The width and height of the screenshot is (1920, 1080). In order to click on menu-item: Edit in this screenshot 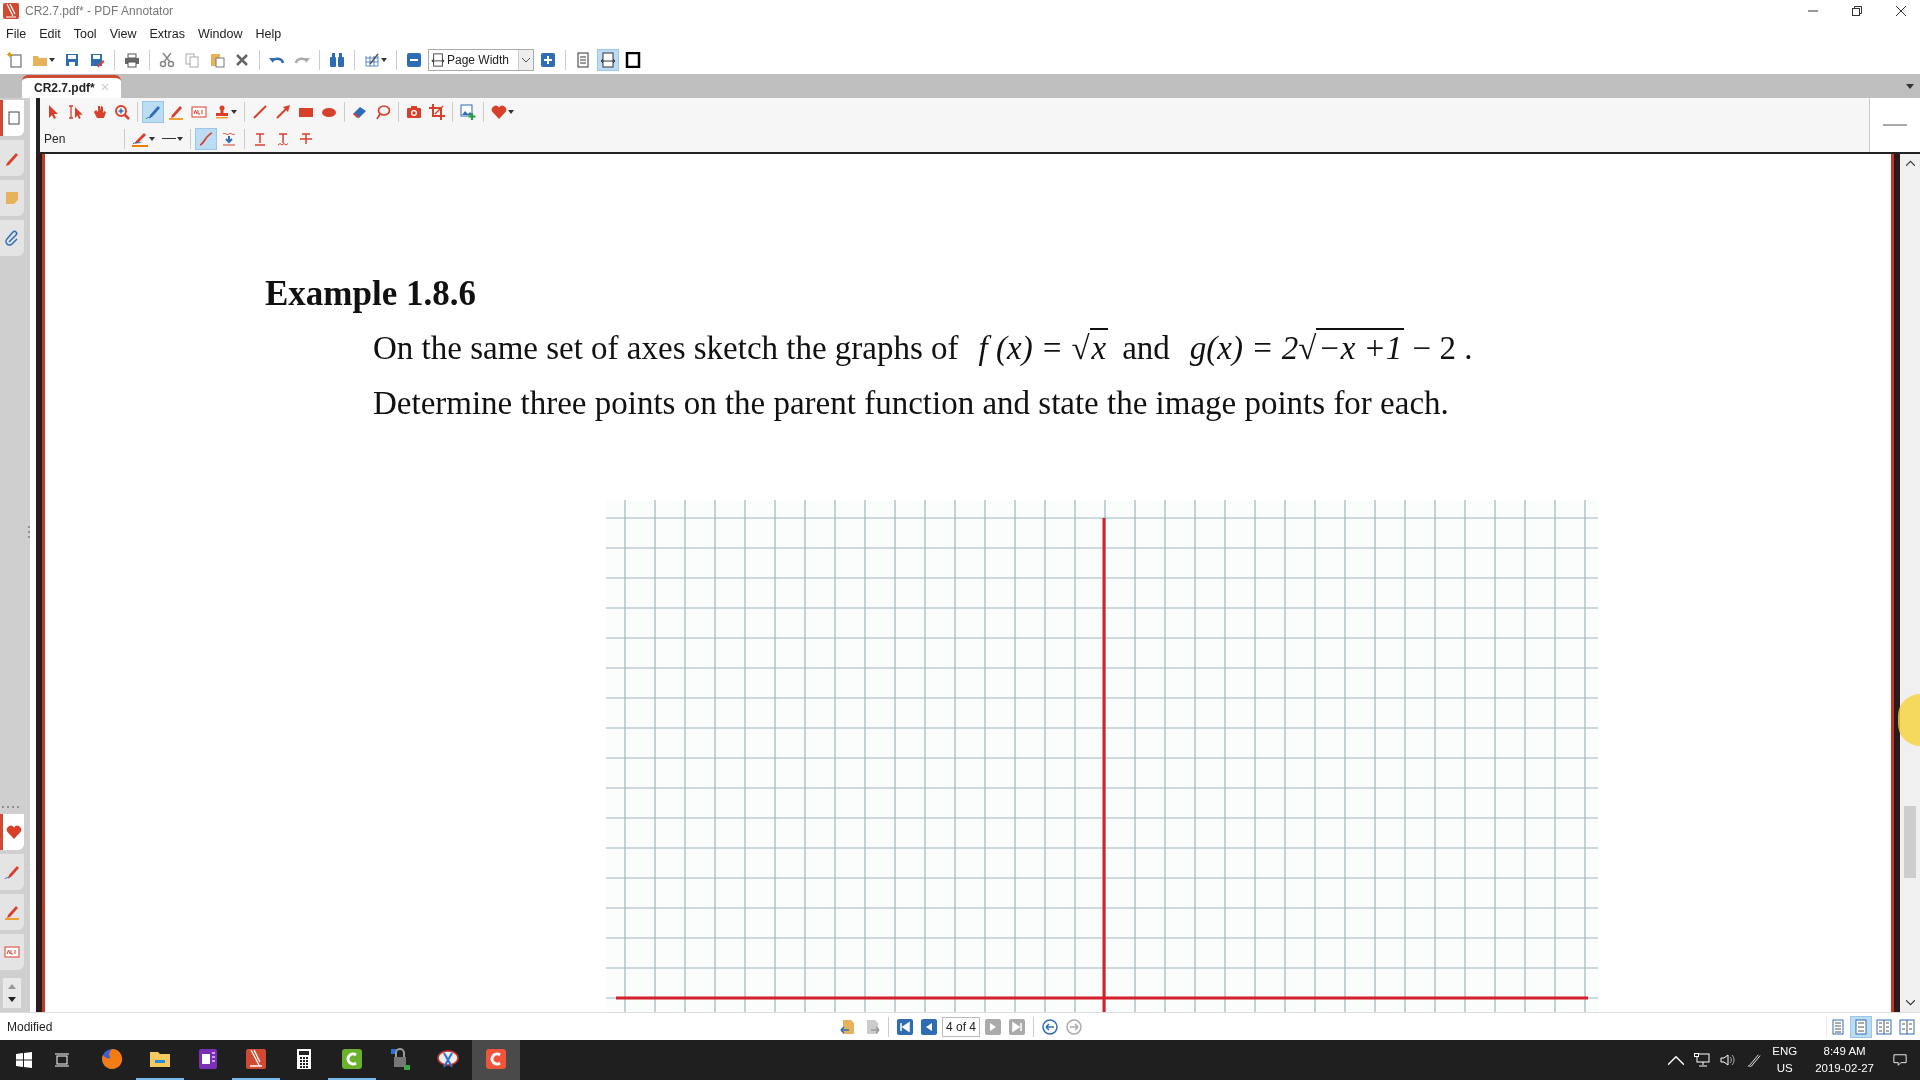, I will do `click(50, 34)`.